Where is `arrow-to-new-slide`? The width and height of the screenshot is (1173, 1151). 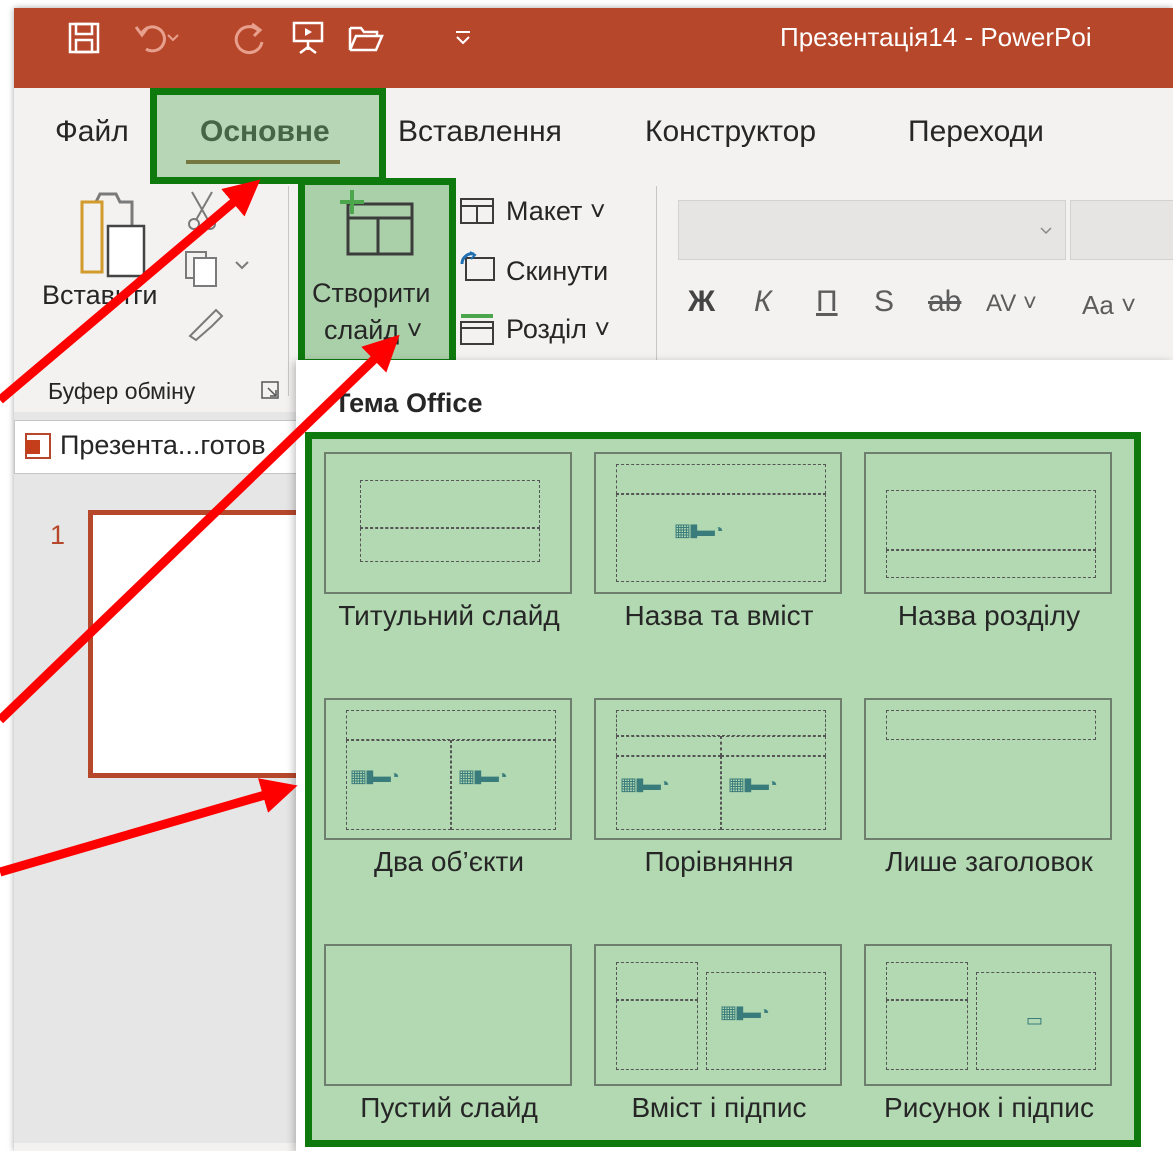
arrow-to-new-slide is located at coordinates (200, 529).